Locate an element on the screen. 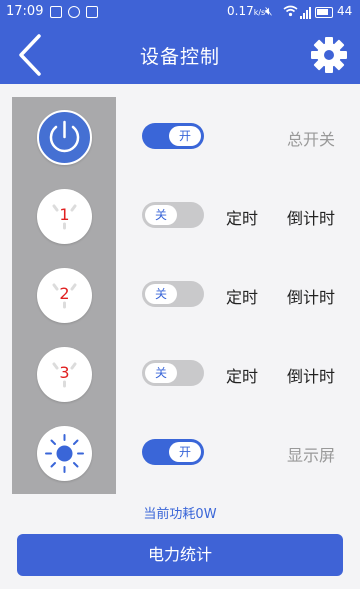 This screenshot has height=589, width=360. check-notification-icon is located at coordinates (74, 12).